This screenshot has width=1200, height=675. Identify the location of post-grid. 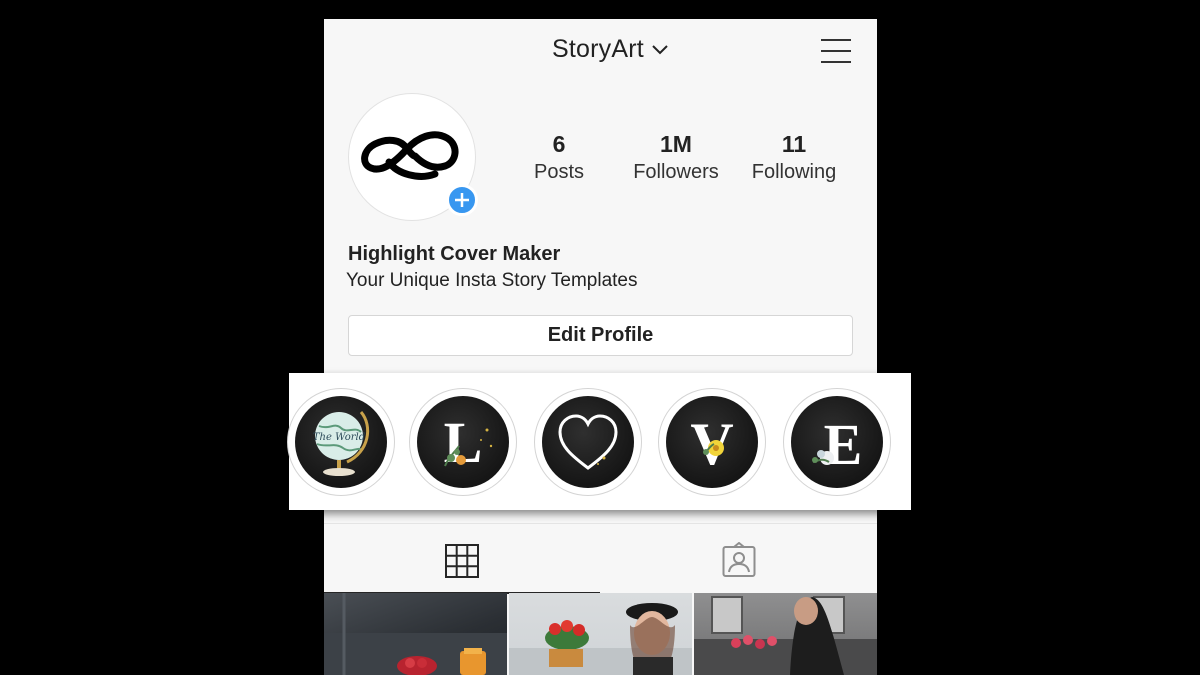
(600, 634).